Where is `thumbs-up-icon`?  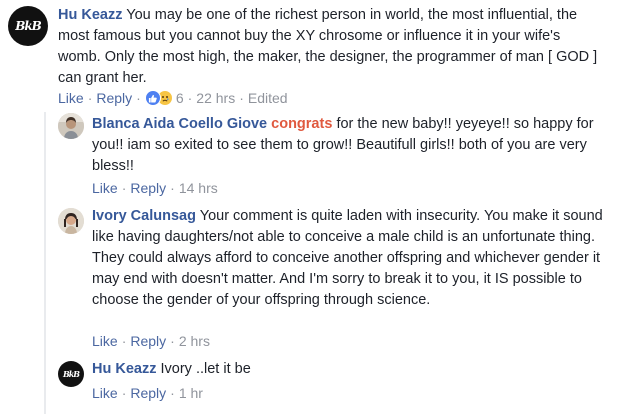 thumbs-up-icon is located at coordinates (152, 98).